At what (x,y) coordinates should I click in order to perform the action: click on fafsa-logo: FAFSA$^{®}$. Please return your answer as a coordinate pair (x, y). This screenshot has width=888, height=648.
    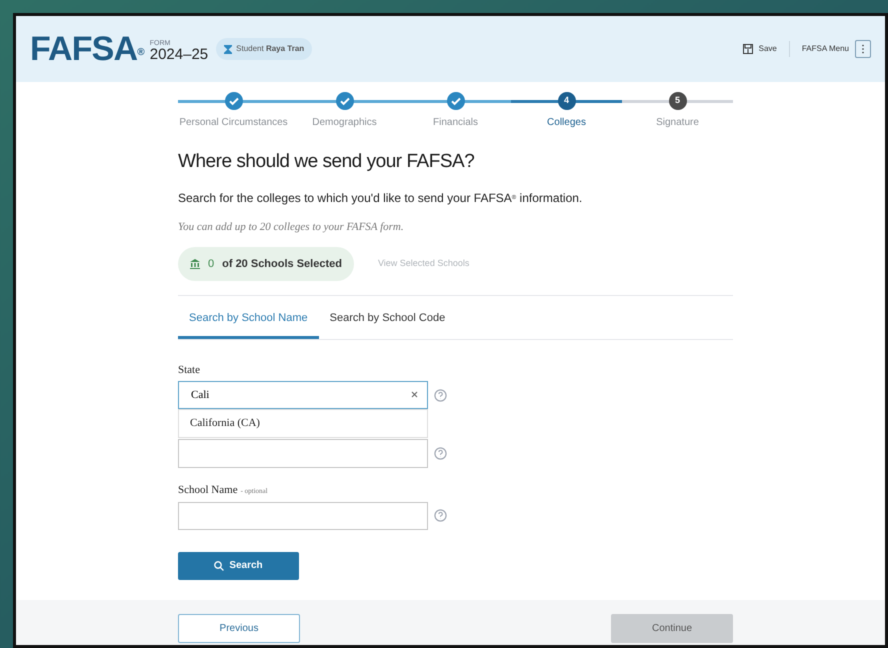
    Looking at the image, I should click on (87, 49).